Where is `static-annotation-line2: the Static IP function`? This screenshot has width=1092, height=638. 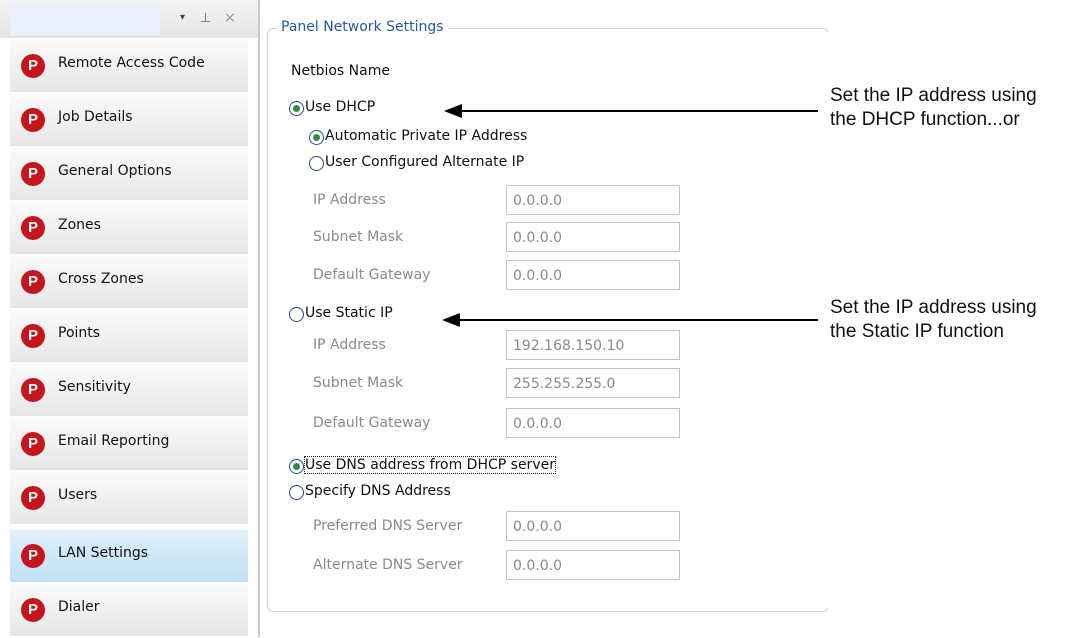
static-annotation-line2: the Static IP function is located at coordinates (917, 331).